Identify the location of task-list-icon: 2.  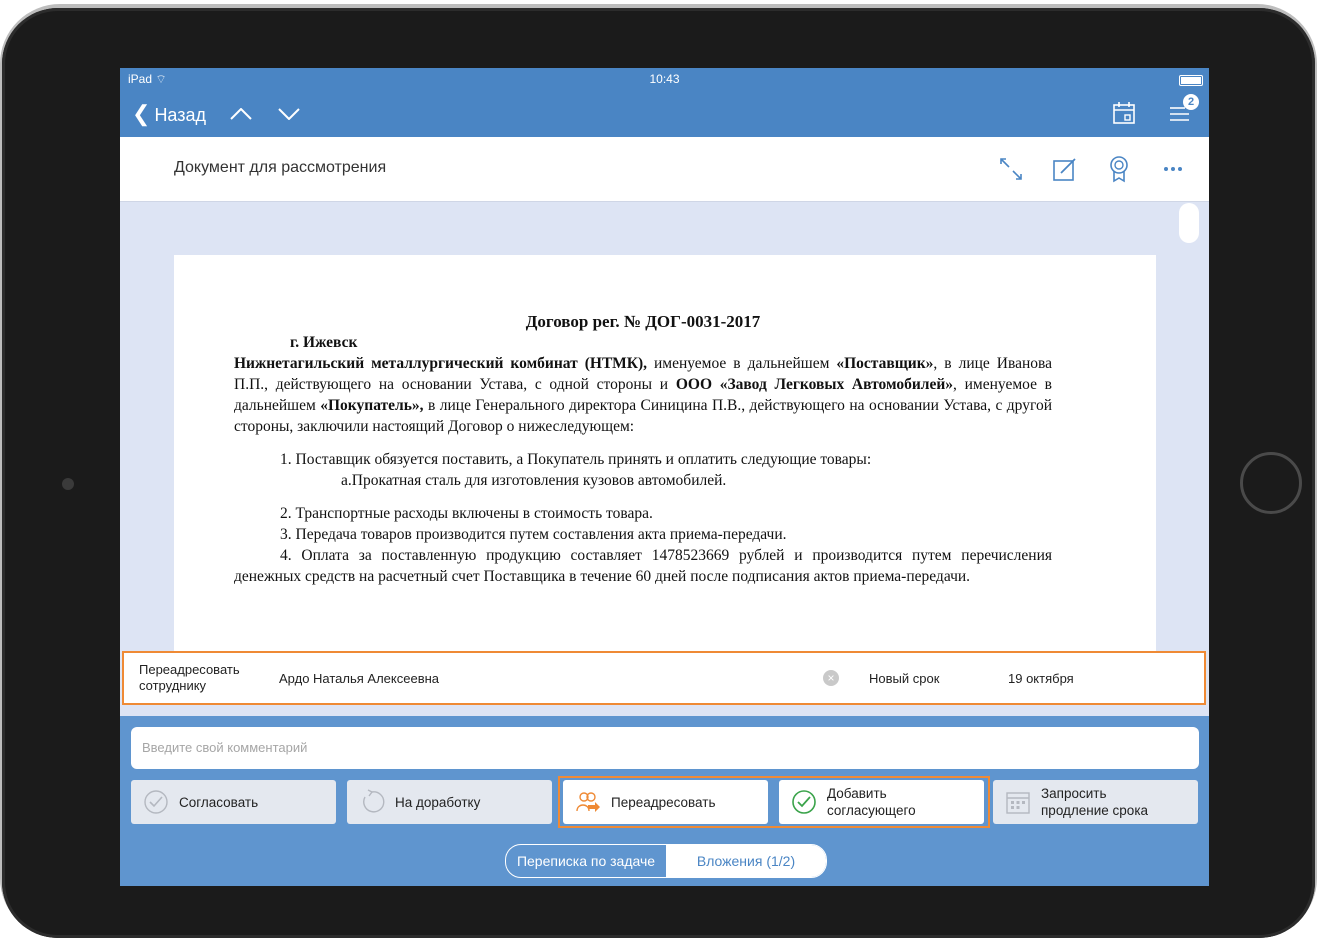
(1183, 111).